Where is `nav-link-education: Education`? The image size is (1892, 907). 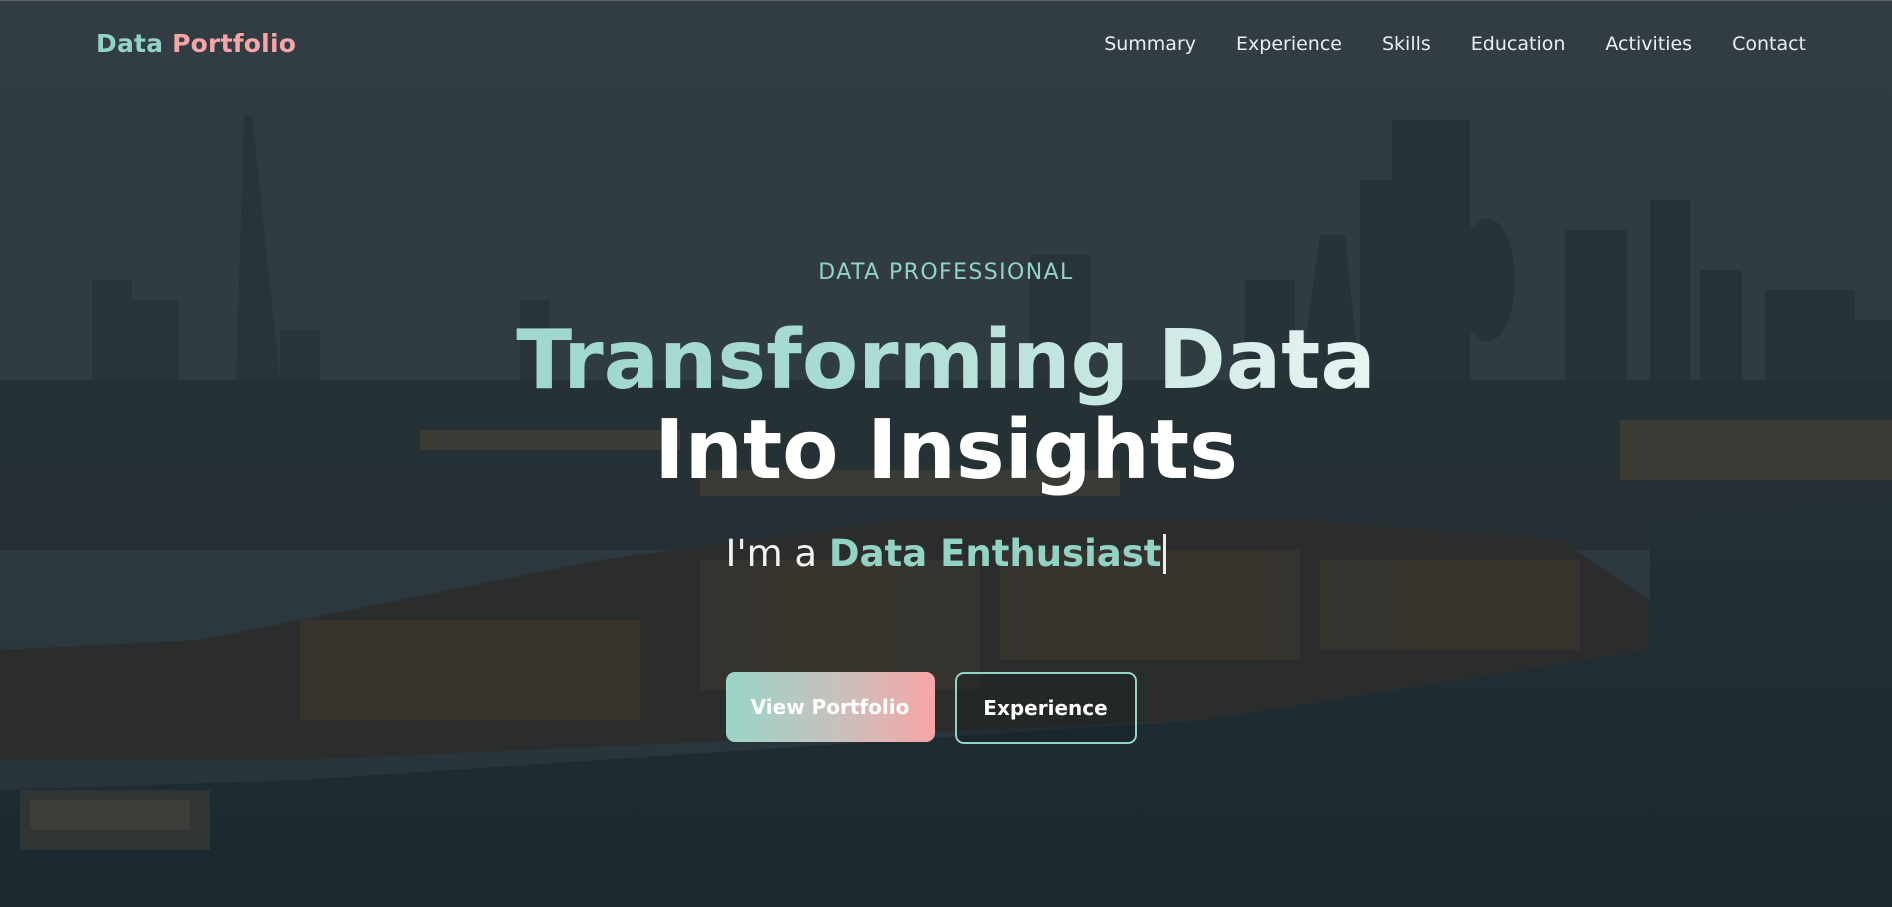 nav-link-education: Education is located at coordinates (1518, 44).